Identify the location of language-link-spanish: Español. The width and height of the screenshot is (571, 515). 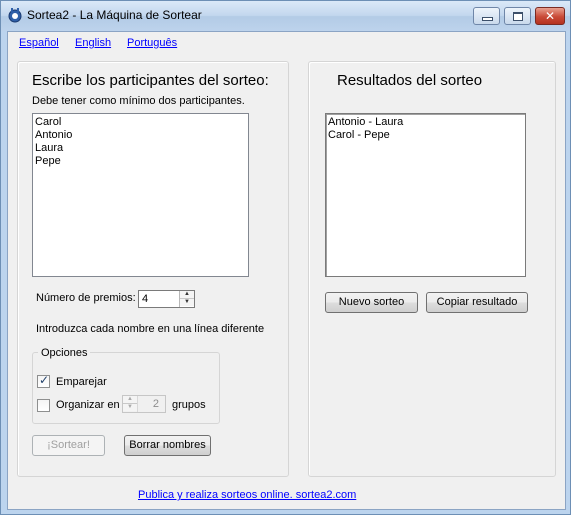
(39, 43).